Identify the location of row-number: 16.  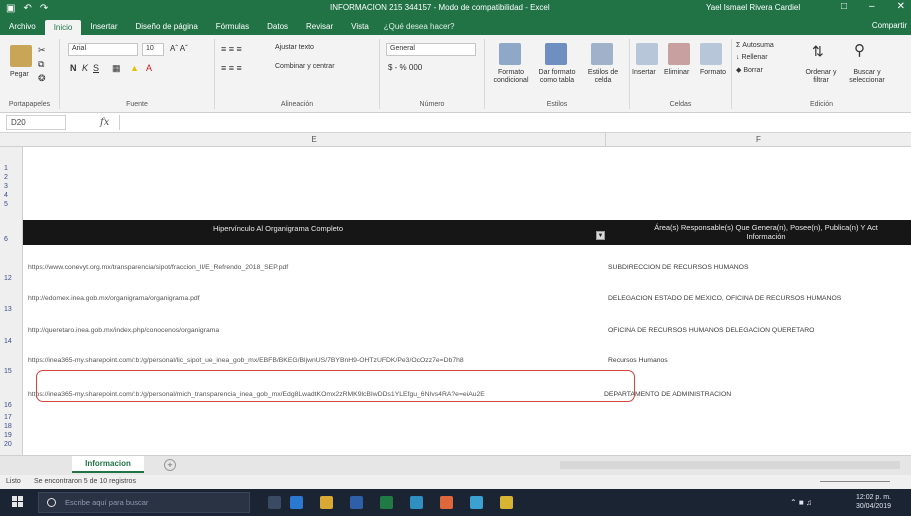
(11, 405).